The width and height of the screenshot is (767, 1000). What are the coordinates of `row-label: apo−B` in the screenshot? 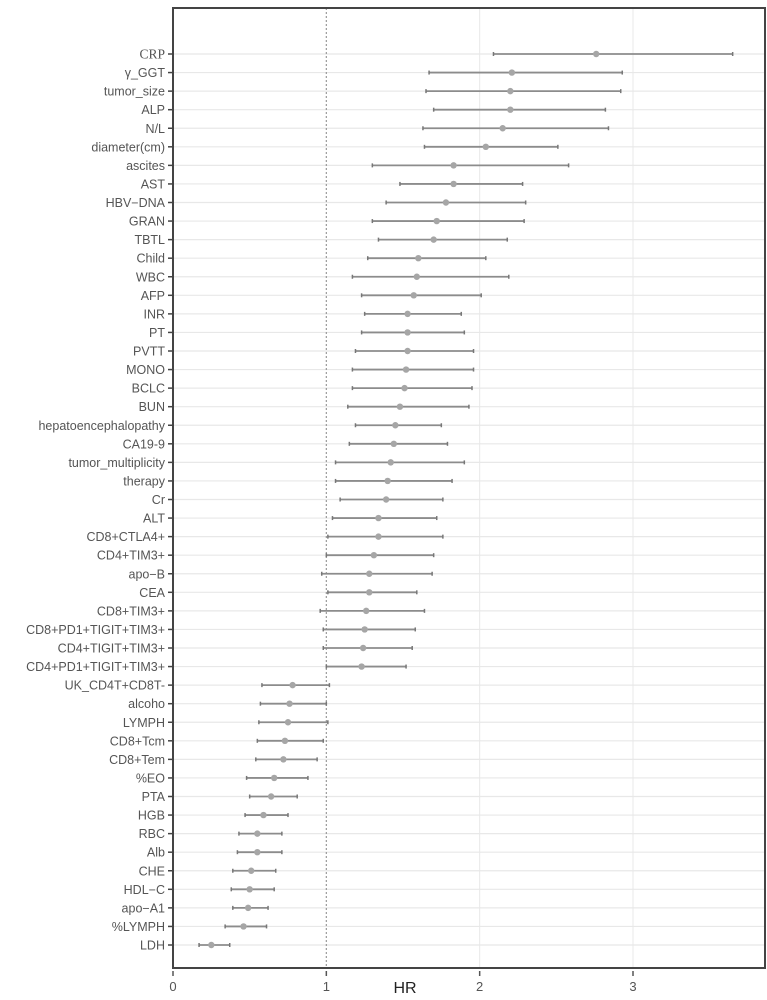 It's located at (147, 574).